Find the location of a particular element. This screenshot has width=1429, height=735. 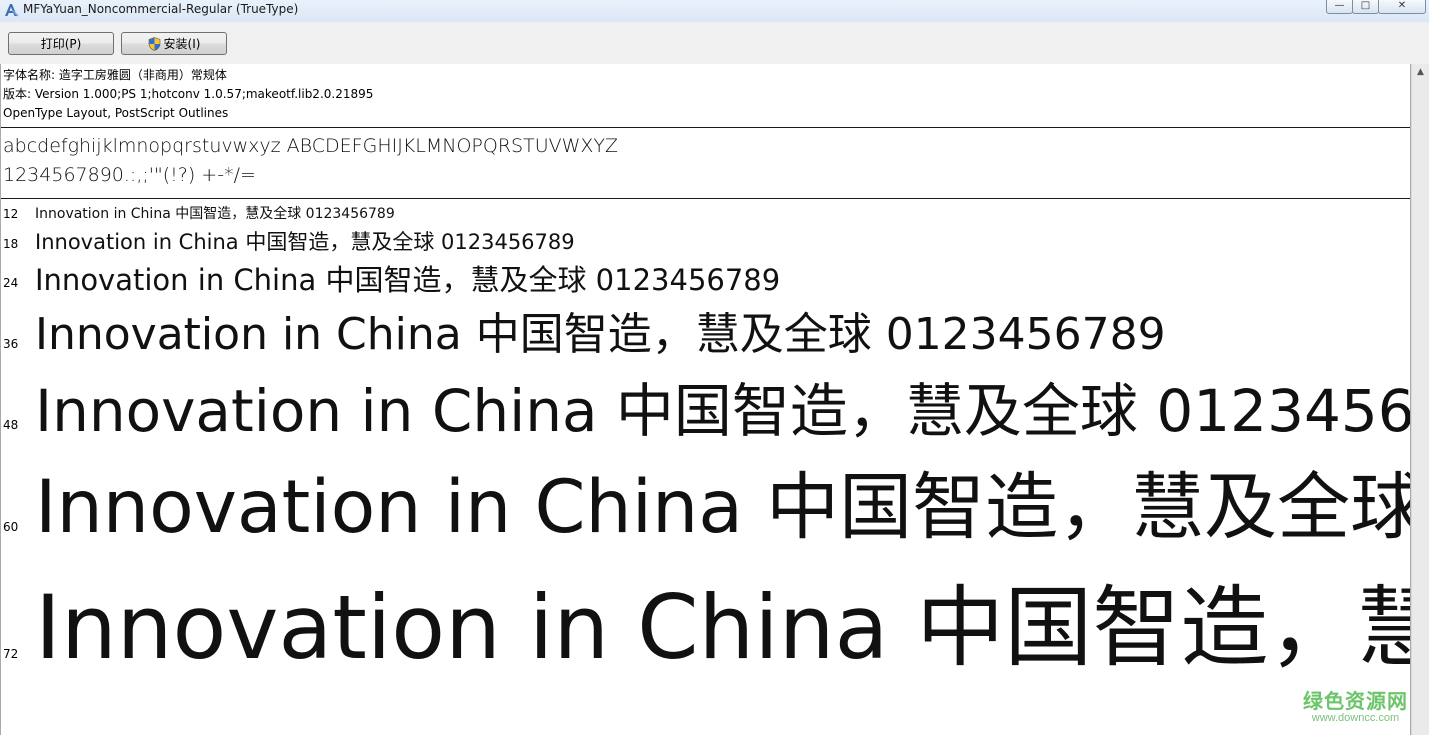

vertical-scrollbar: ▲ is located at coordinates (1420, 399).